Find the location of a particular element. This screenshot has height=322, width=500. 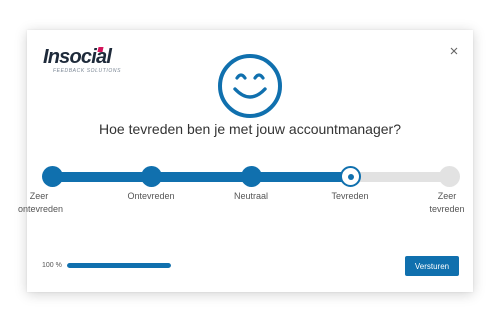

scale-label-neutraal: Neutraal is located at coordinates (251, 196).